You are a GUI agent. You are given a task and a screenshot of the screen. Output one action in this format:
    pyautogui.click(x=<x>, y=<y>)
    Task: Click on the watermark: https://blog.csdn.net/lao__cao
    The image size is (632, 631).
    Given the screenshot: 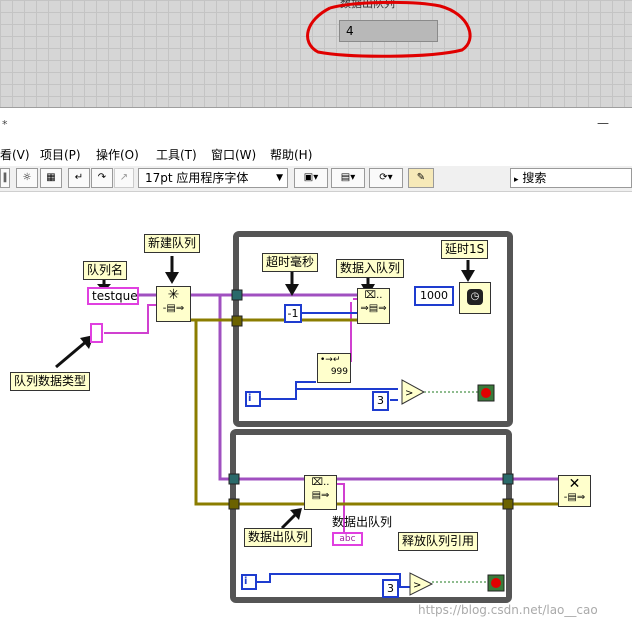 What is the action you would take?
    pyautogui.click(x=508, y=610)
    